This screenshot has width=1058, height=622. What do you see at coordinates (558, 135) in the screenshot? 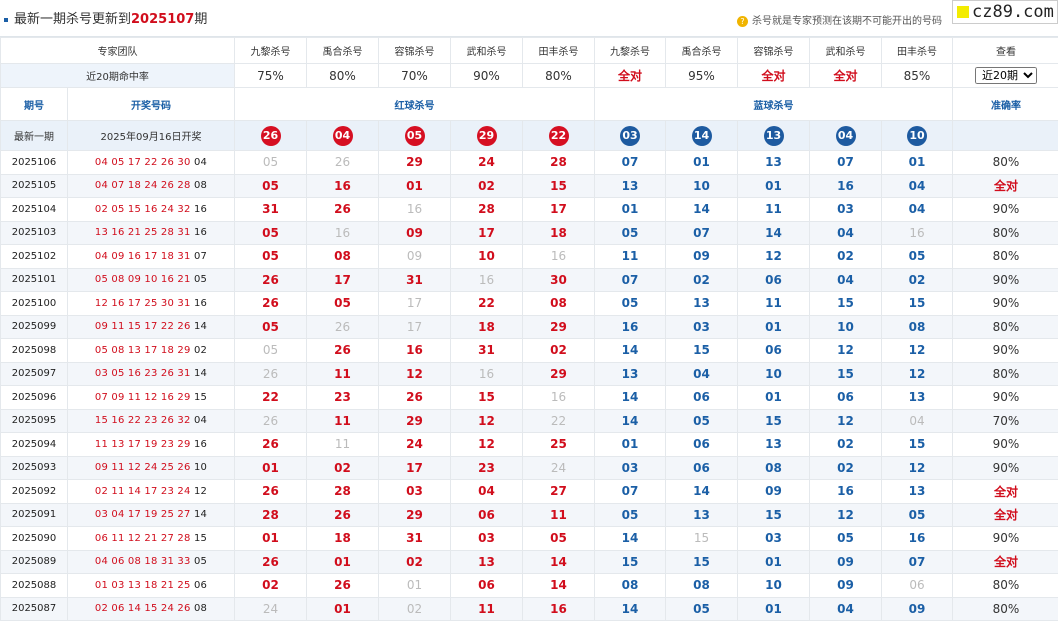
I see `red-kill-cell: 22` at bounding box center [558, 135].